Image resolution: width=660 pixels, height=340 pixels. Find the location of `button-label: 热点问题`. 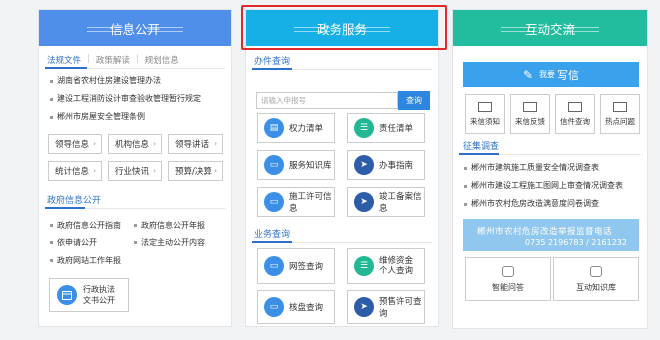

button-label: 热点问题 is located at coordinates (620, 121).